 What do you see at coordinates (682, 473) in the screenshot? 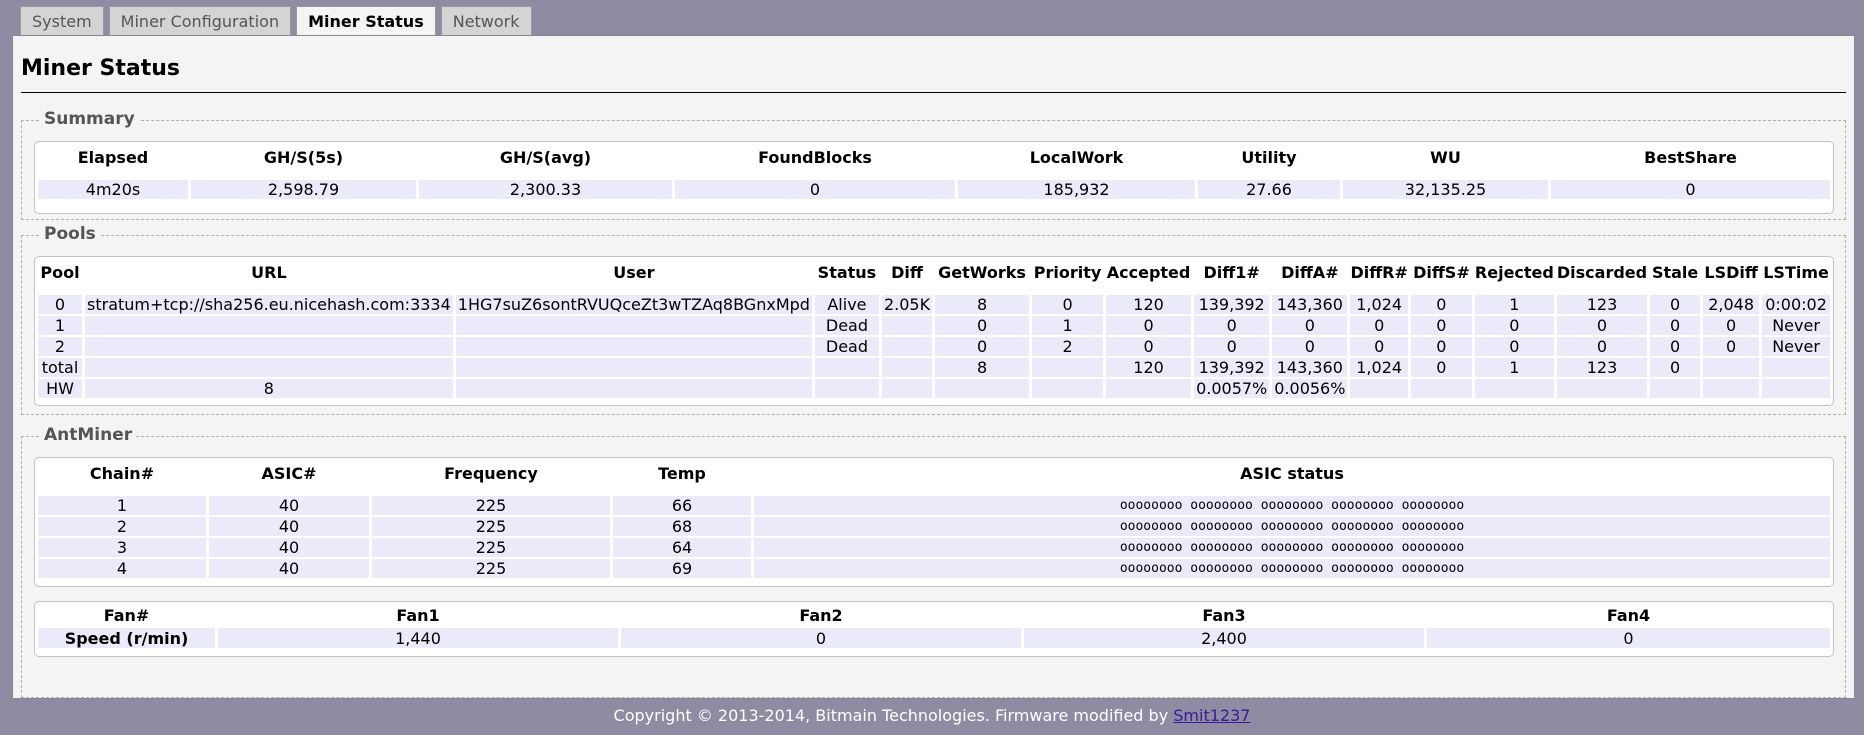
I see `chains-header: Temp` at bounding box center [682, 473].